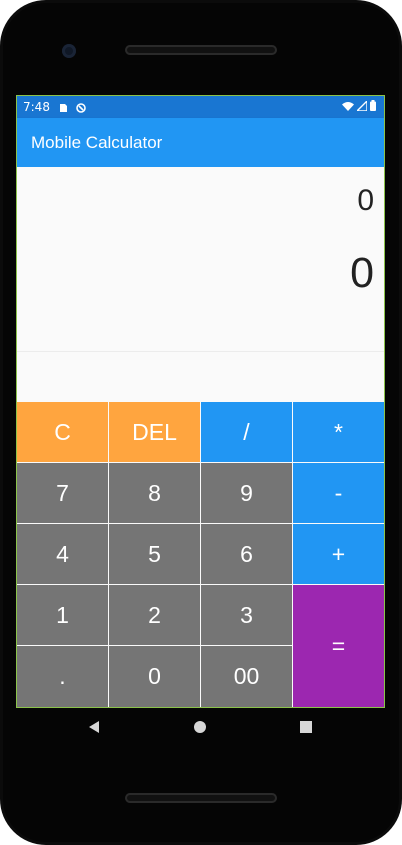  I want to click on home-icon, so click(200, 727).